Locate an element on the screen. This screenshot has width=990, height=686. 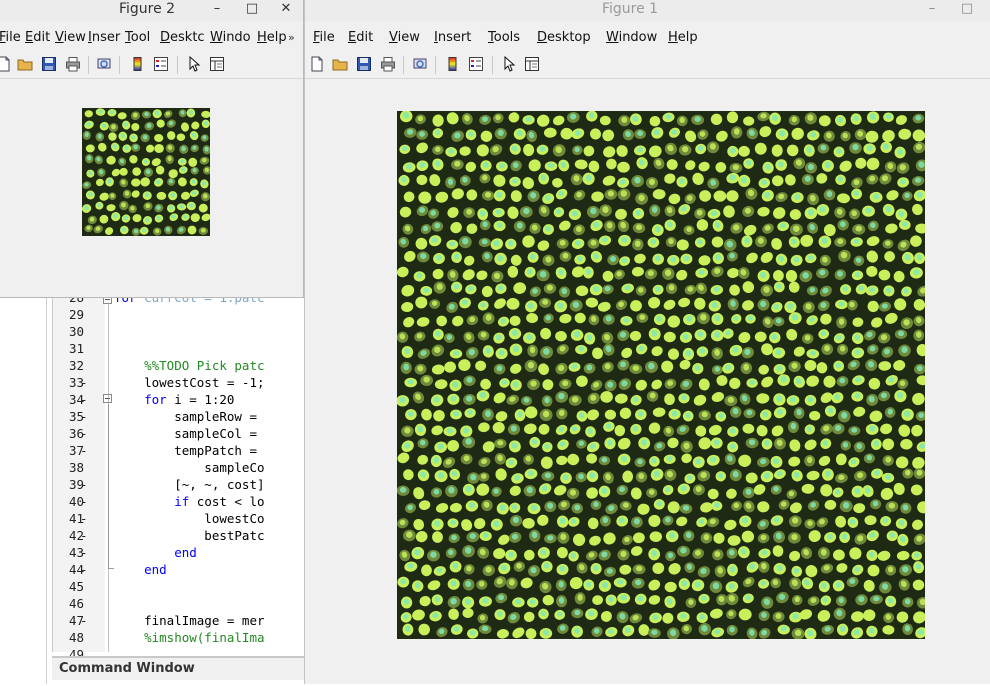
figure-1-titlebar: Figure 1 – □ is located at coordinates (647, 10).